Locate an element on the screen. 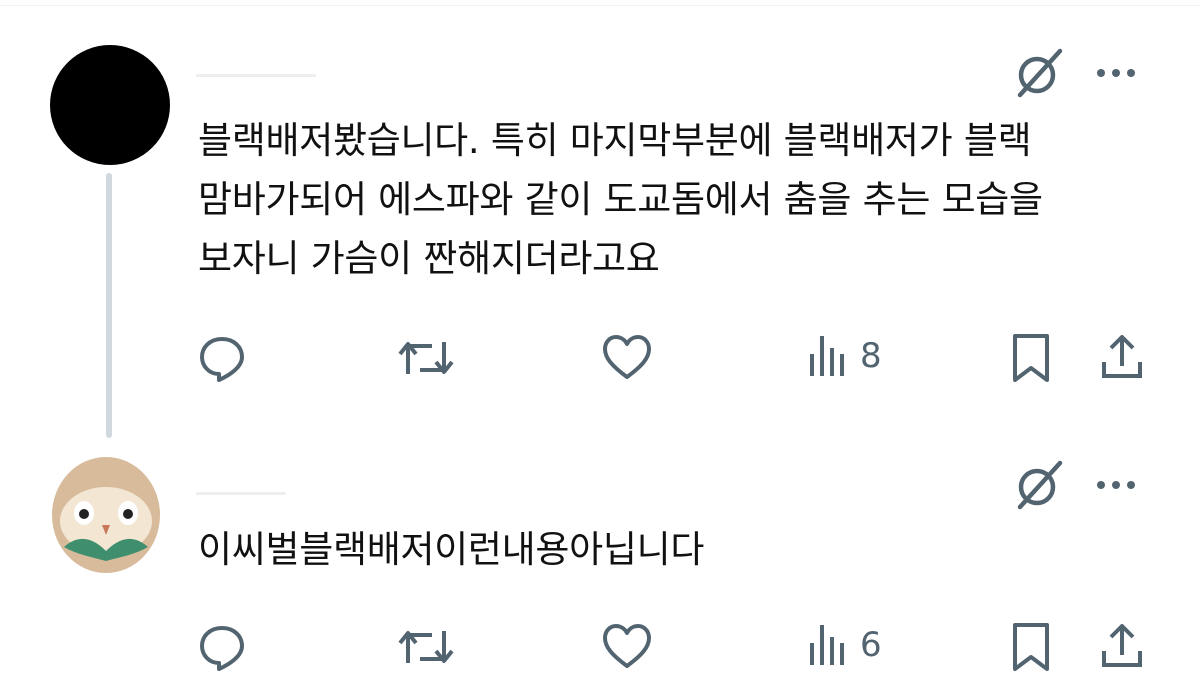  owl-avatar-image is located at coordinates (106, 515).